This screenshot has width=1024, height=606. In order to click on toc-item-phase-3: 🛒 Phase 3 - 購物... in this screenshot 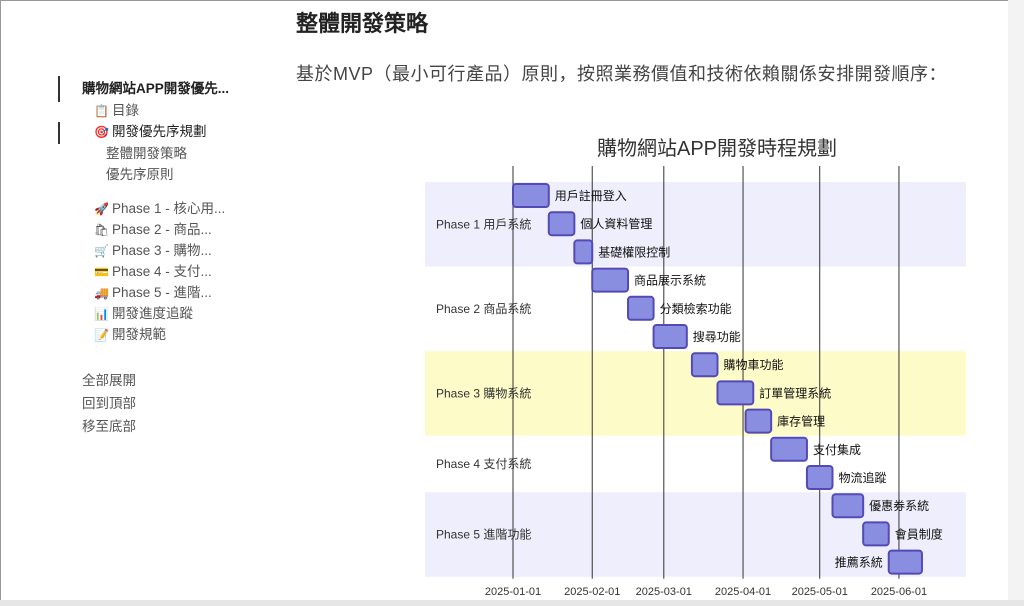, I will do `click(153, 250)`.